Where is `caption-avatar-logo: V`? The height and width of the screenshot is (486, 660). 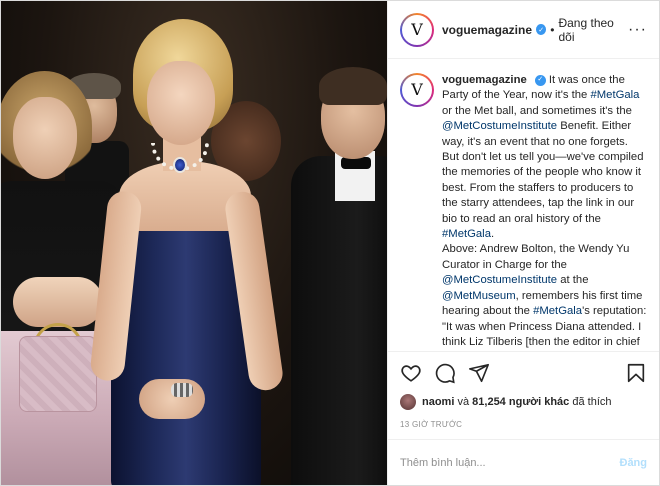
caption-avatar-logo: V is located at coordinates (417, 90).